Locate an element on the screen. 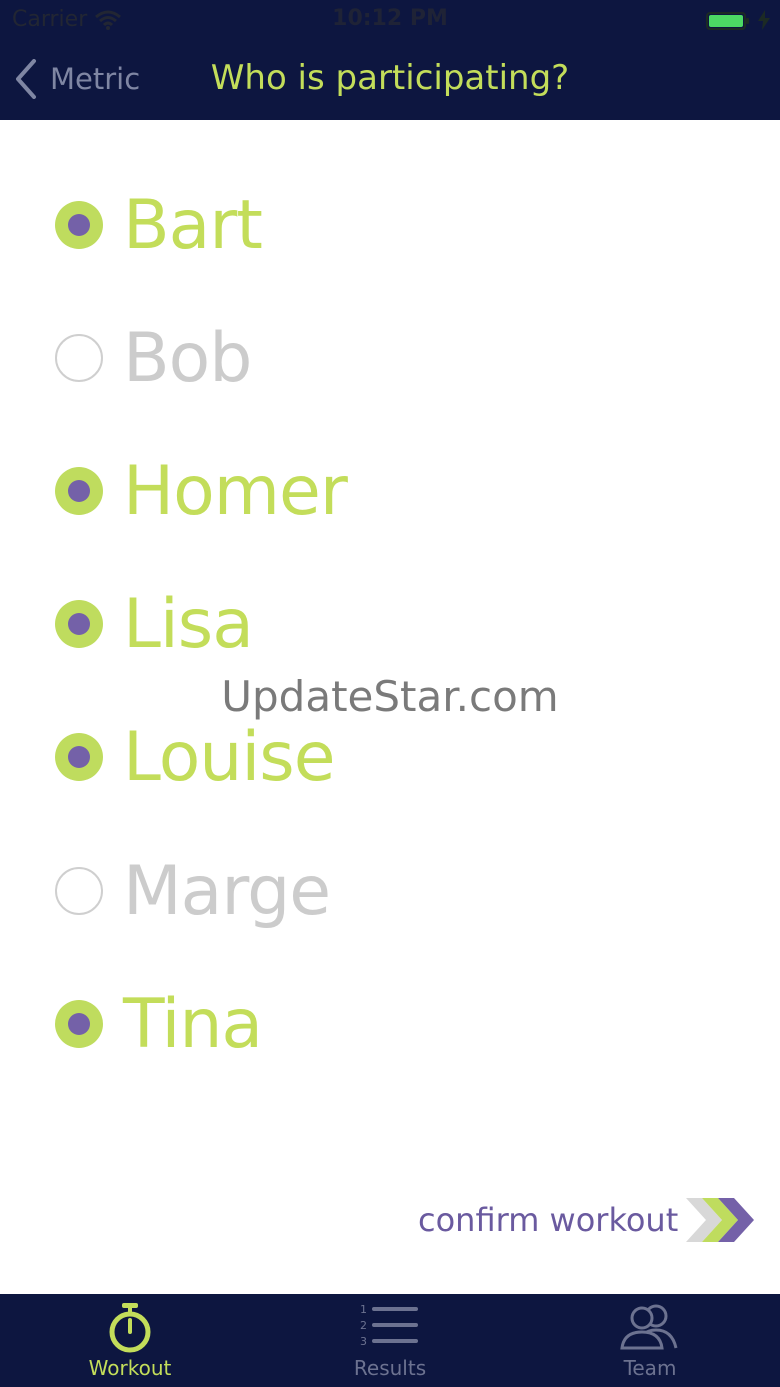 Image resolution: width=780 pixels, height=1387 pixels. participant-name: Louise is located at coordinates (229, 757).